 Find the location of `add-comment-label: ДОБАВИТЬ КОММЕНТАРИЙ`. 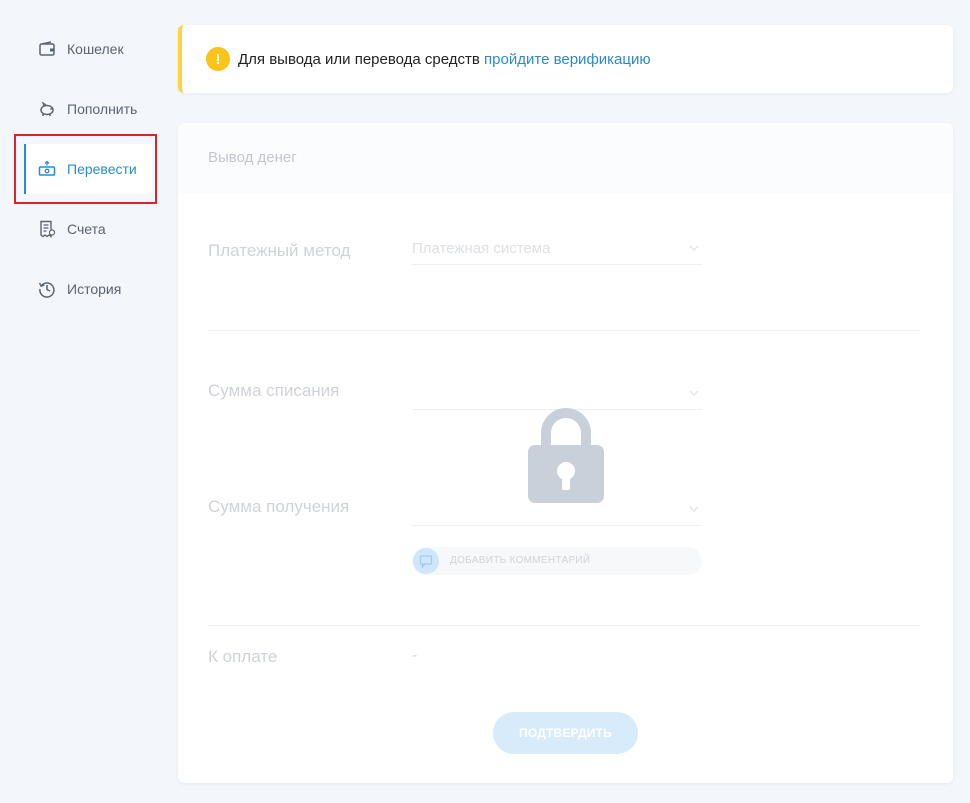

add-comment-label: ДОБАВИТЬ КОММЕНТАРИЙ is located at coordinates (520, 560).